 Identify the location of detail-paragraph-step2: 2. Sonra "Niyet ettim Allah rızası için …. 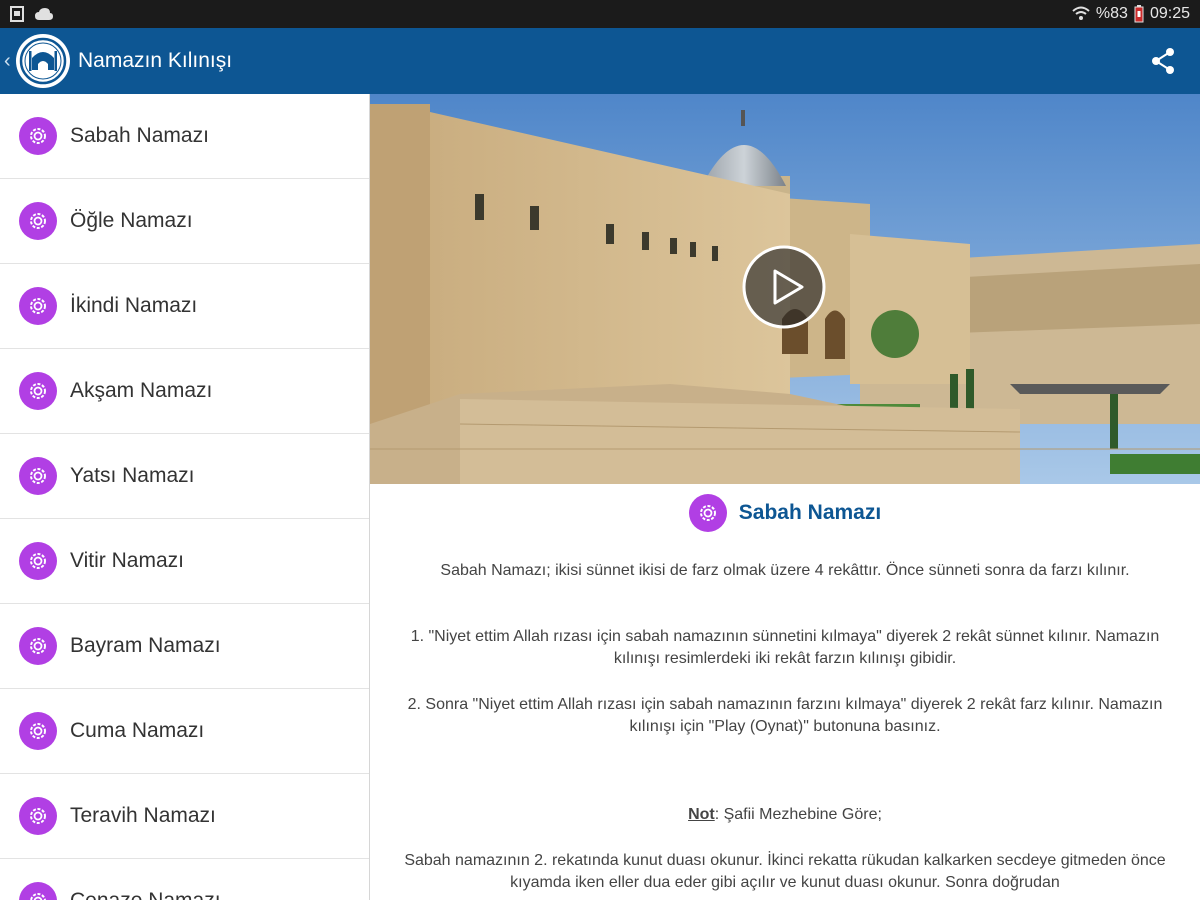
(785, 715).